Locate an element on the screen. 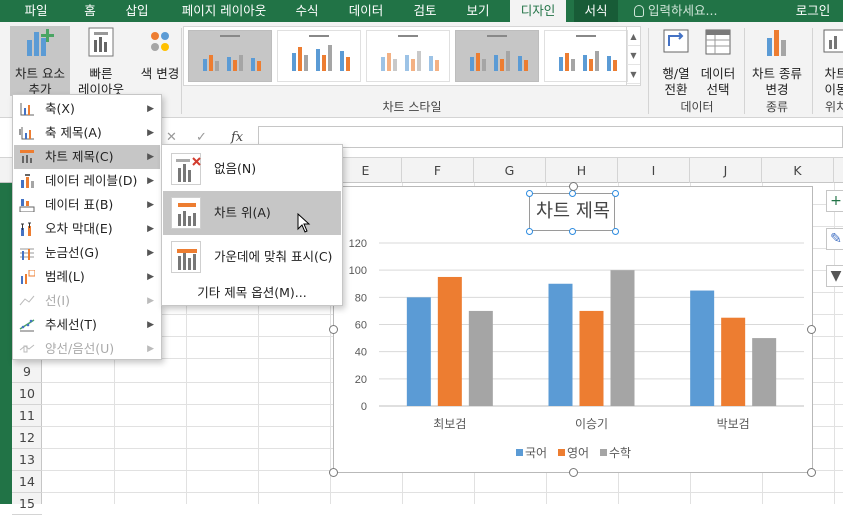 This screenshot has height=515, width=843. legend-label: 수학 is located at coordinates (620, 453).